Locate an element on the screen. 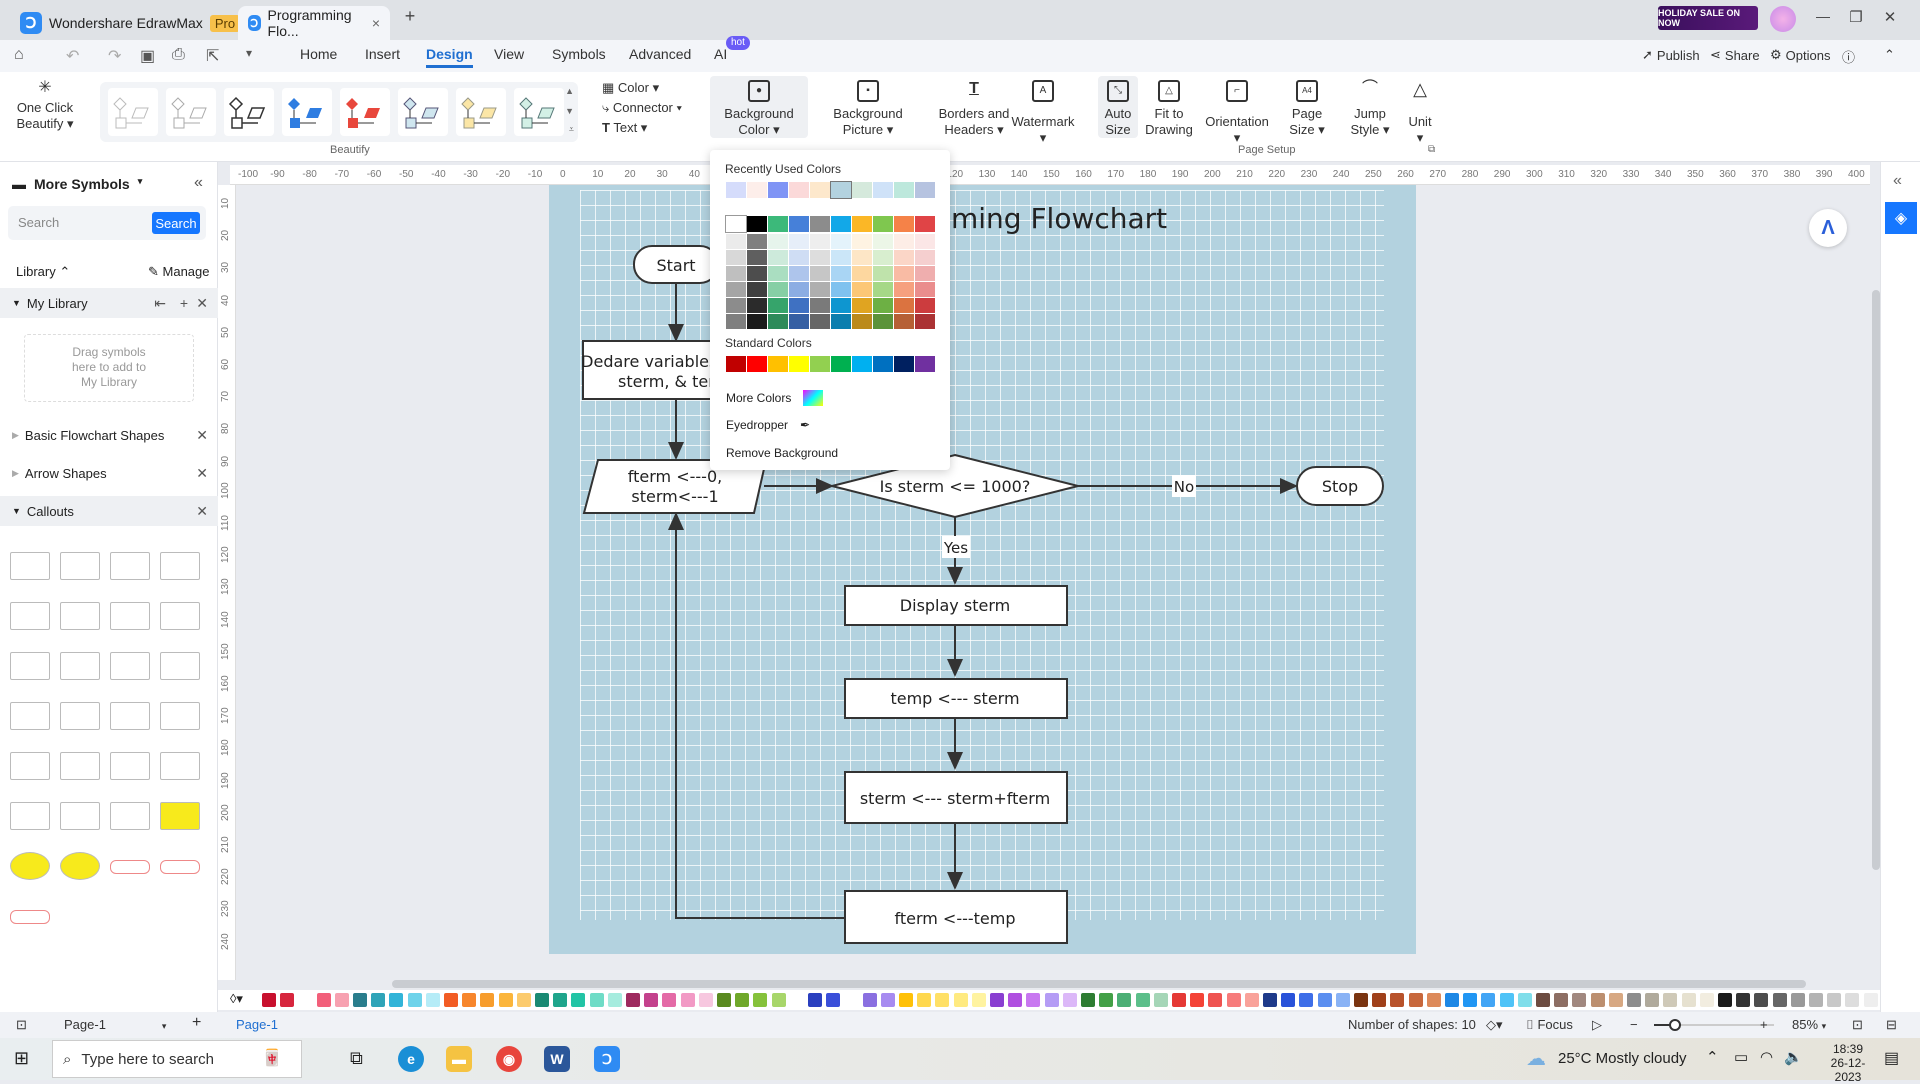 The image size is (1920, 1084). chrome-icon: ◉ is located at coordinates (509, 1059).